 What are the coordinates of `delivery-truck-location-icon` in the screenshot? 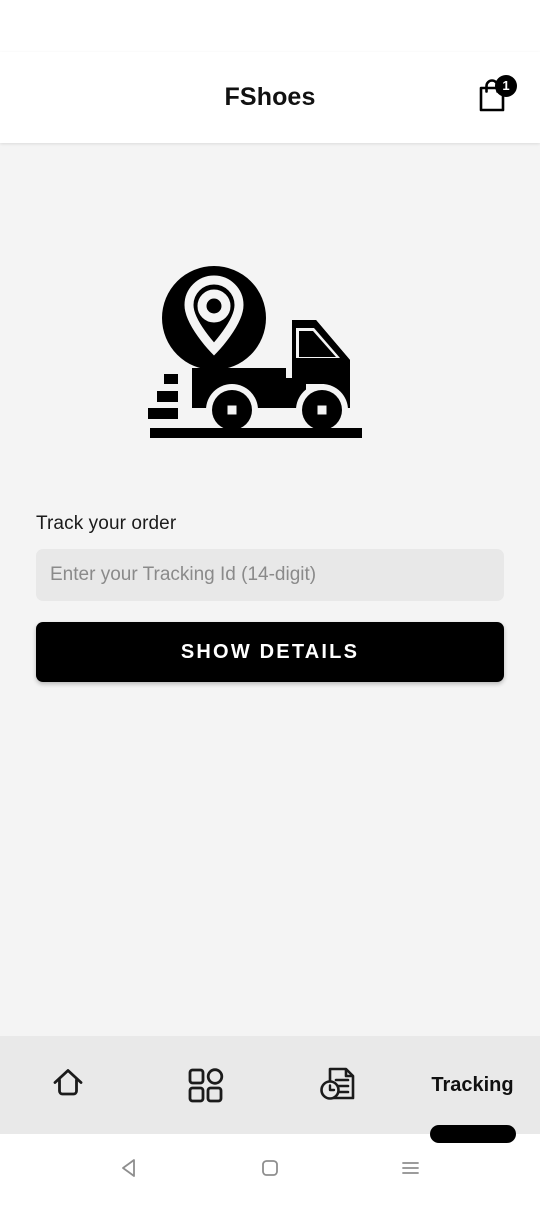 It's located at (270, 360).